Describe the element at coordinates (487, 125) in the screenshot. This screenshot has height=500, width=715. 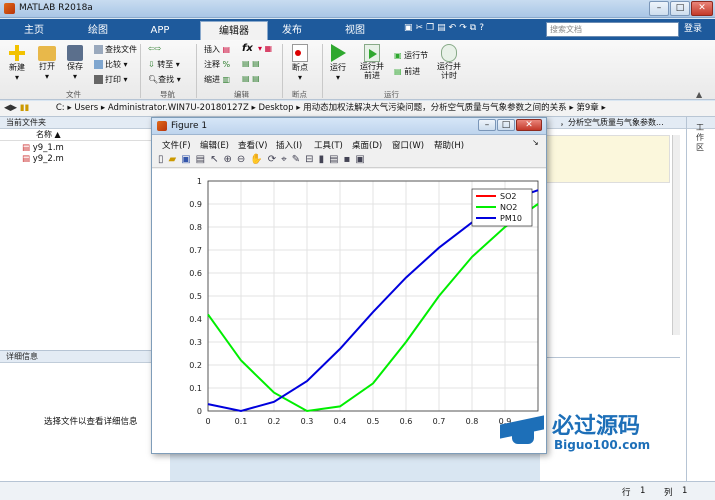
I see `figure-minimize-button: –` at that location.